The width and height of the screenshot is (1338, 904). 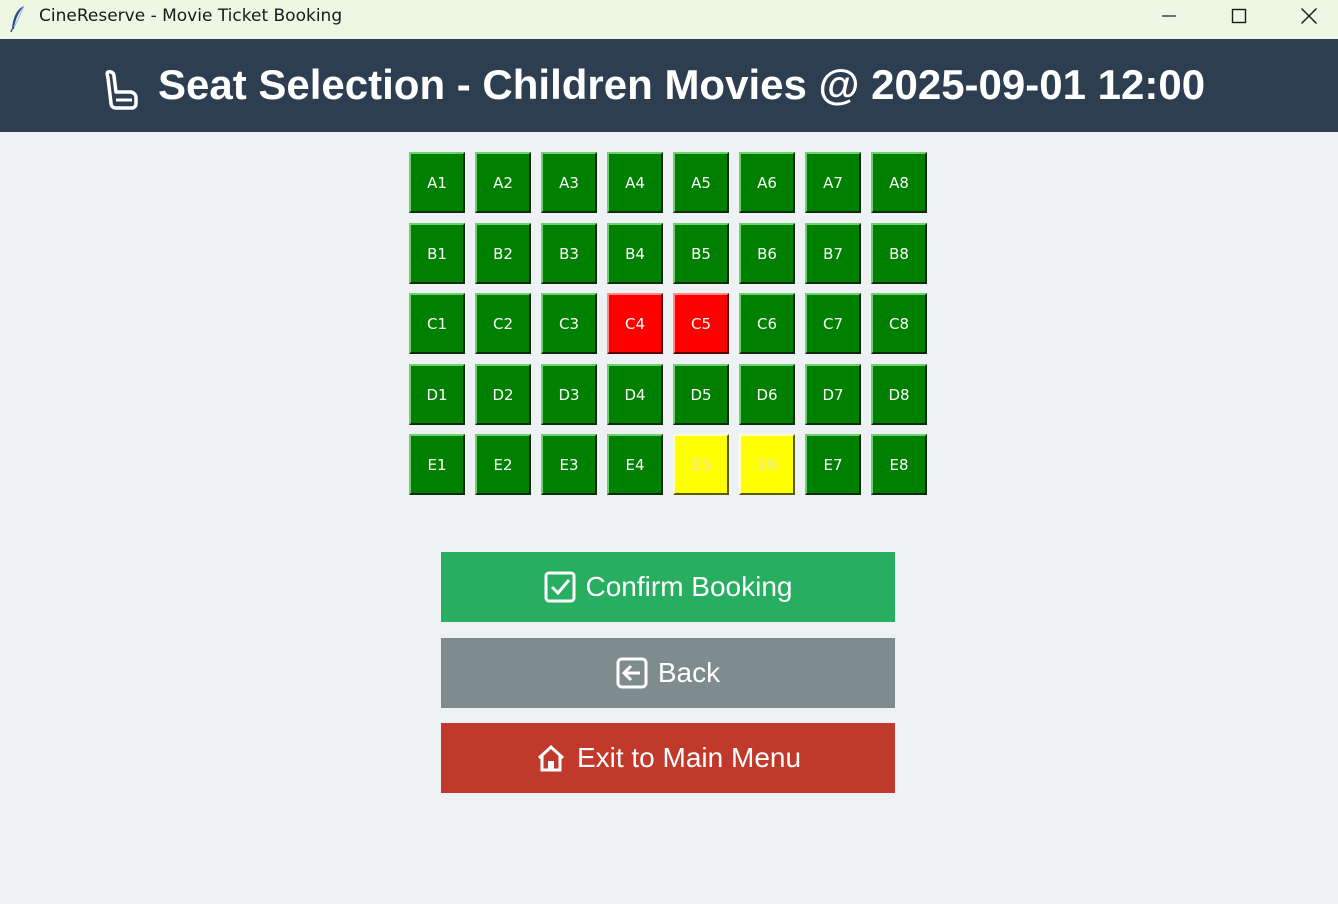 I want to click on seat-a3: A3, so click(x=569, y=182).